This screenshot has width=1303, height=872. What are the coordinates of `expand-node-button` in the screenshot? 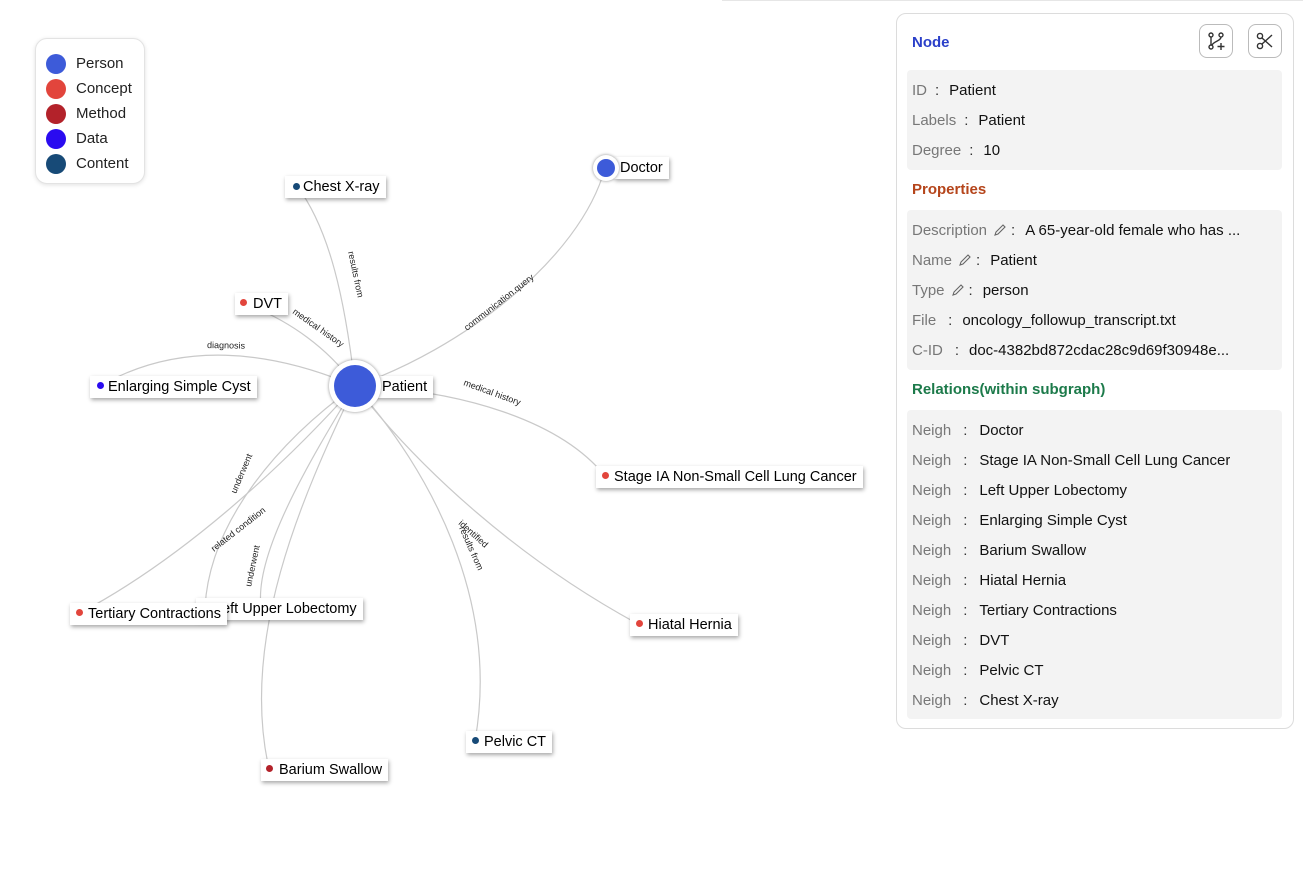 It's located at (1216, 41).